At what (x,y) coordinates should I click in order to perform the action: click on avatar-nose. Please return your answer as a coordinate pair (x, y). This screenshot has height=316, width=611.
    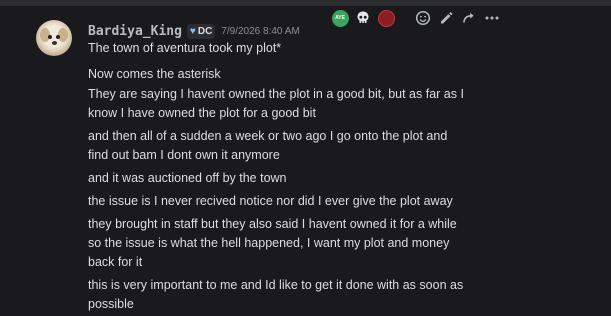
    Looking at the image, I should click on (54, 43).